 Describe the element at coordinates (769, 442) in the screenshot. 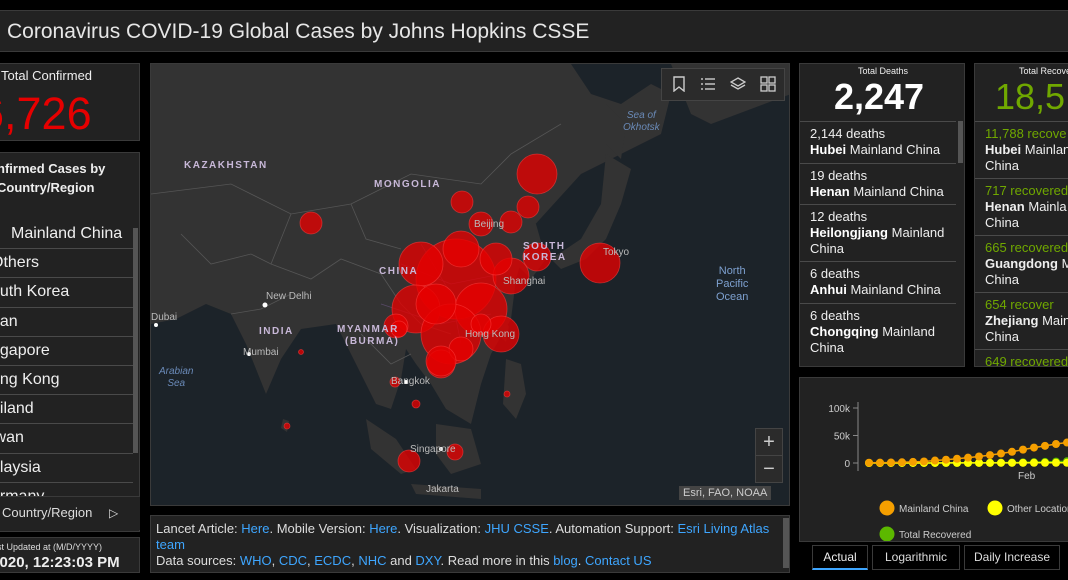

I see `zoom-in-button: +` at that location.